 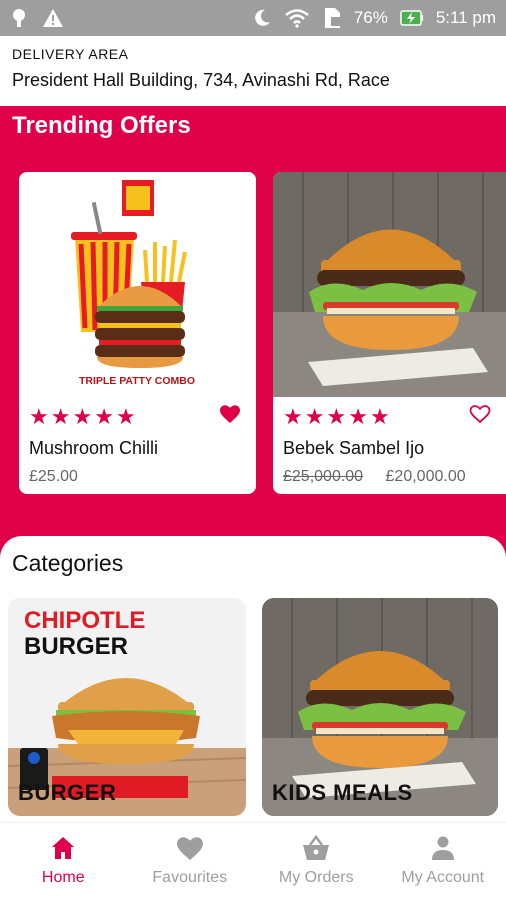 What do you see at coordinates (137, 381) in the screenshot?
I see `combo-caption: TRIPLE PATTY COMBO` at bounding box center [137, 381].